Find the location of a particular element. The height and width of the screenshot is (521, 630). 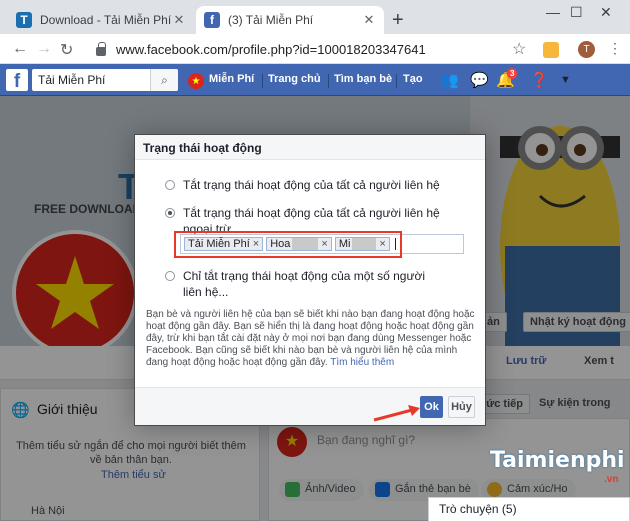

cancel-button: Hủy is located at coordinates (461, 407).